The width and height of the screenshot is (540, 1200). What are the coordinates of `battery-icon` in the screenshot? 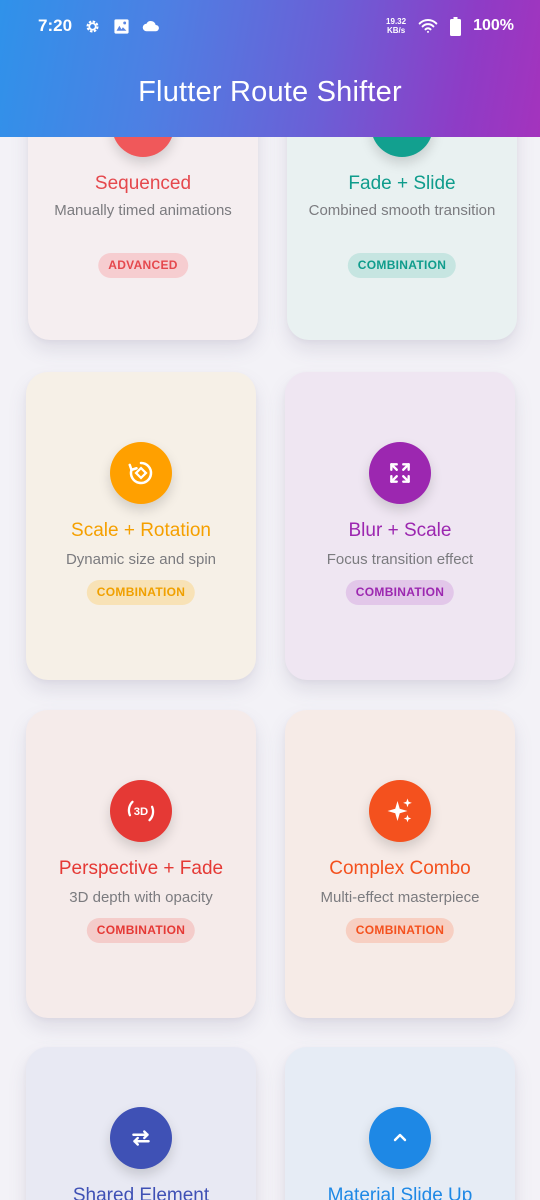 It's located at (456, 26).